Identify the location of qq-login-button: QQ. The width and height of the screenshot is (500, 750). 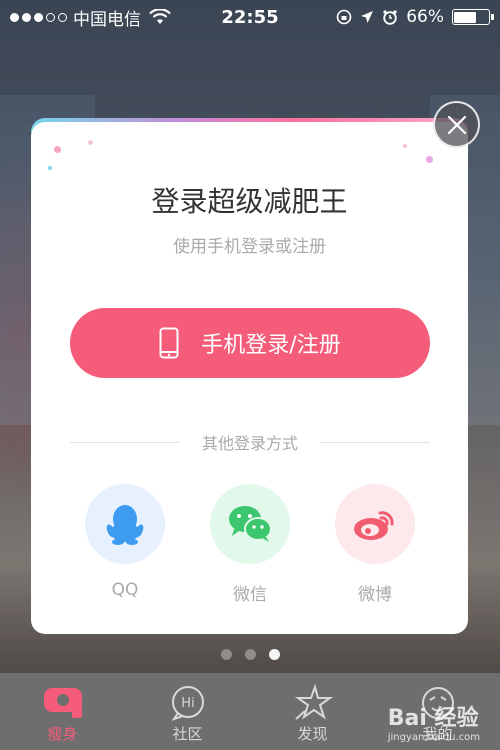
(125, 542).